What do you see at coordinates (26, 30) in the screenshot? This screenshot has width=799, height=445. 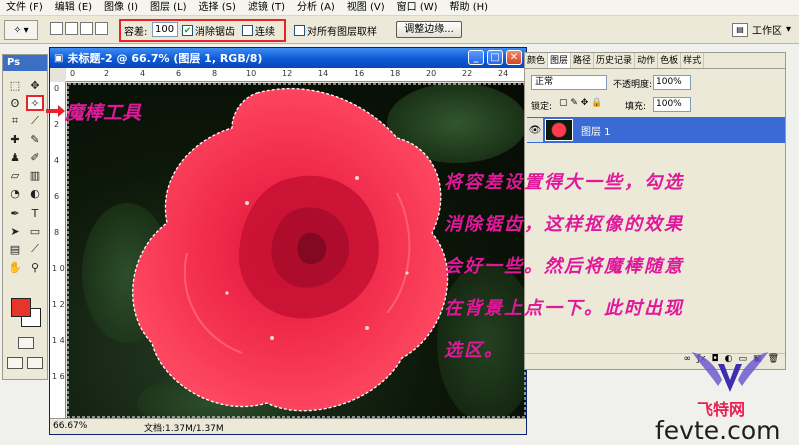 I see `chevron-down-icon: ▾` at bounding box center [26, 30].